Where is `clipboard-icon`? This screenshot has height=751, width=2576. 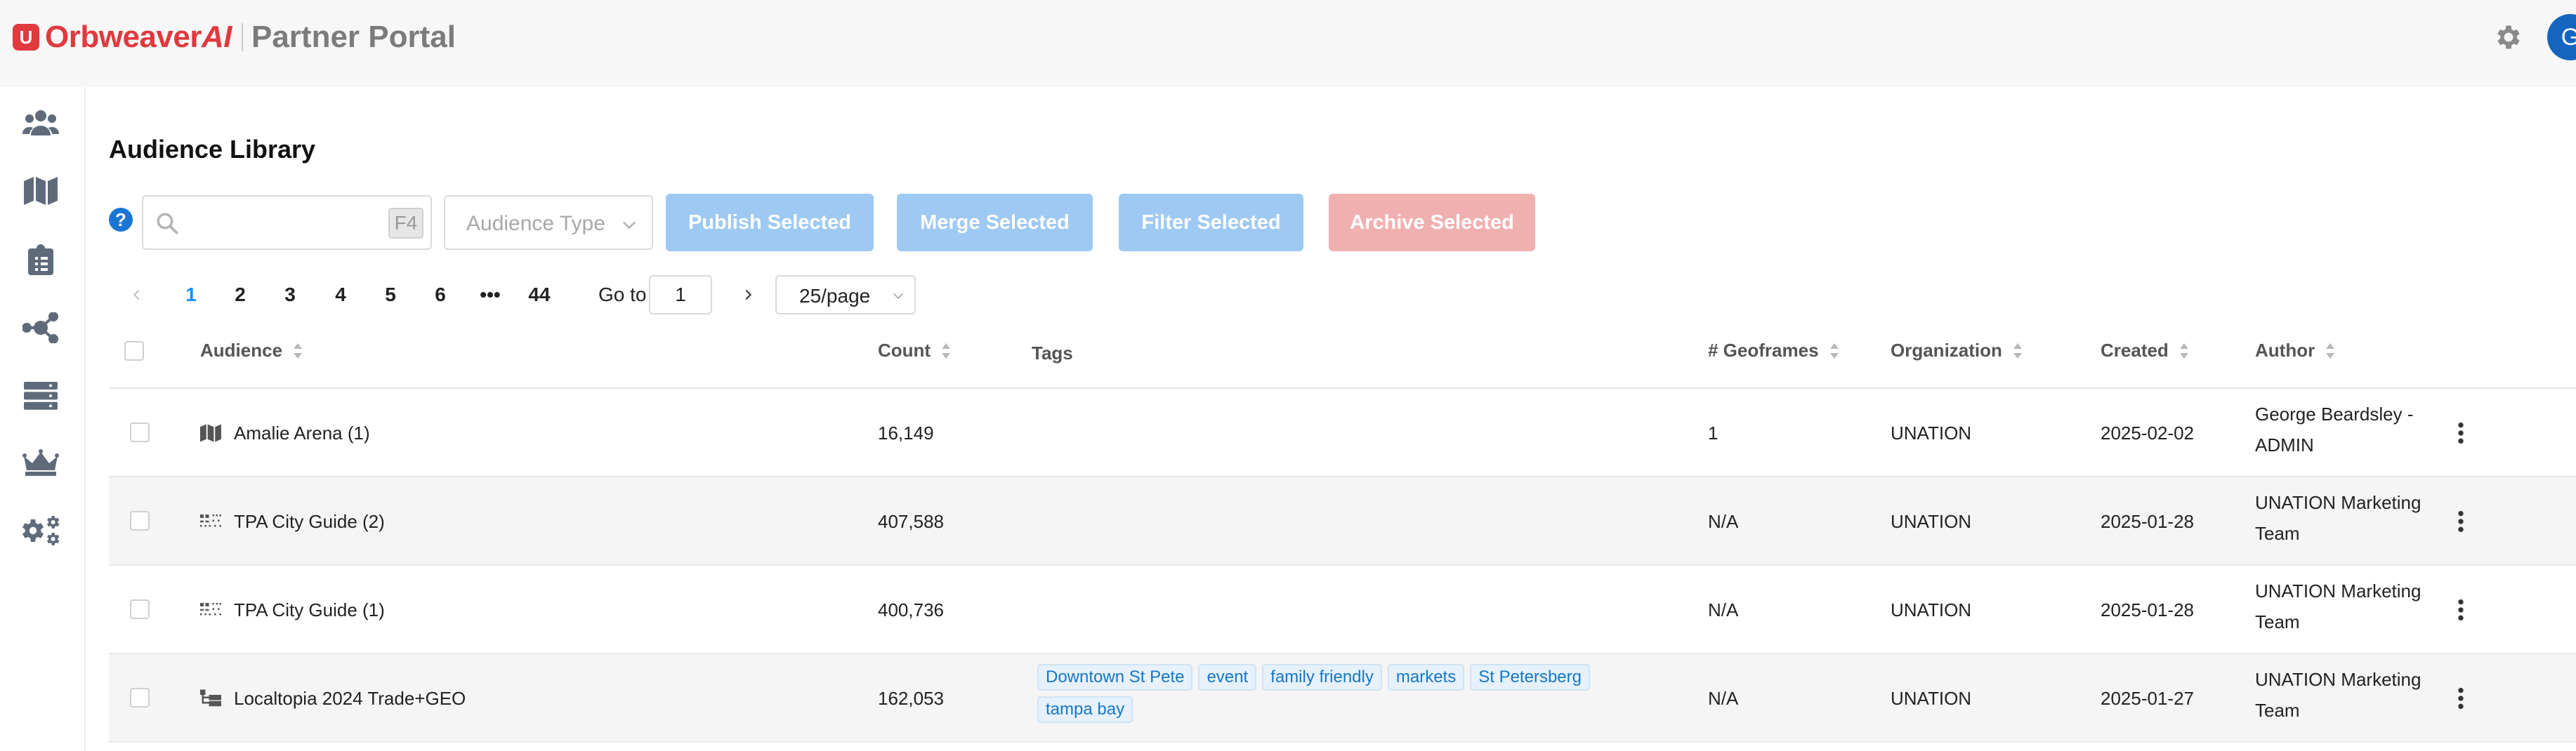
clipboard-icon is located at coordinates (40, 259).